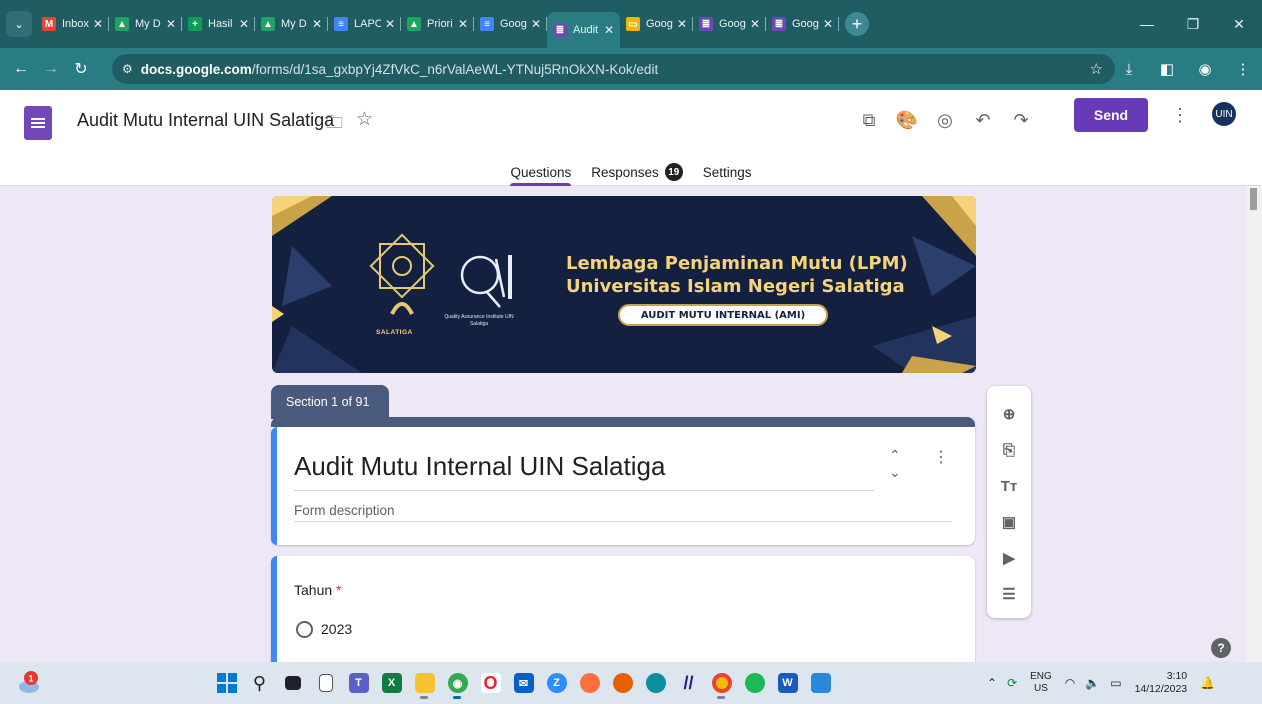 This screenshot has height=704, width=1262. I want to click on google-forms-logo, so click(38, 123).